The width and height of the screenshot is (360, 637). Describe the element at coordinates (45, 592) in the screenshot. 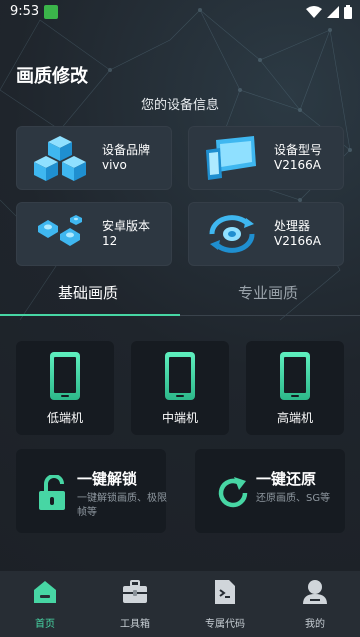

I see `home-icon` at that location.